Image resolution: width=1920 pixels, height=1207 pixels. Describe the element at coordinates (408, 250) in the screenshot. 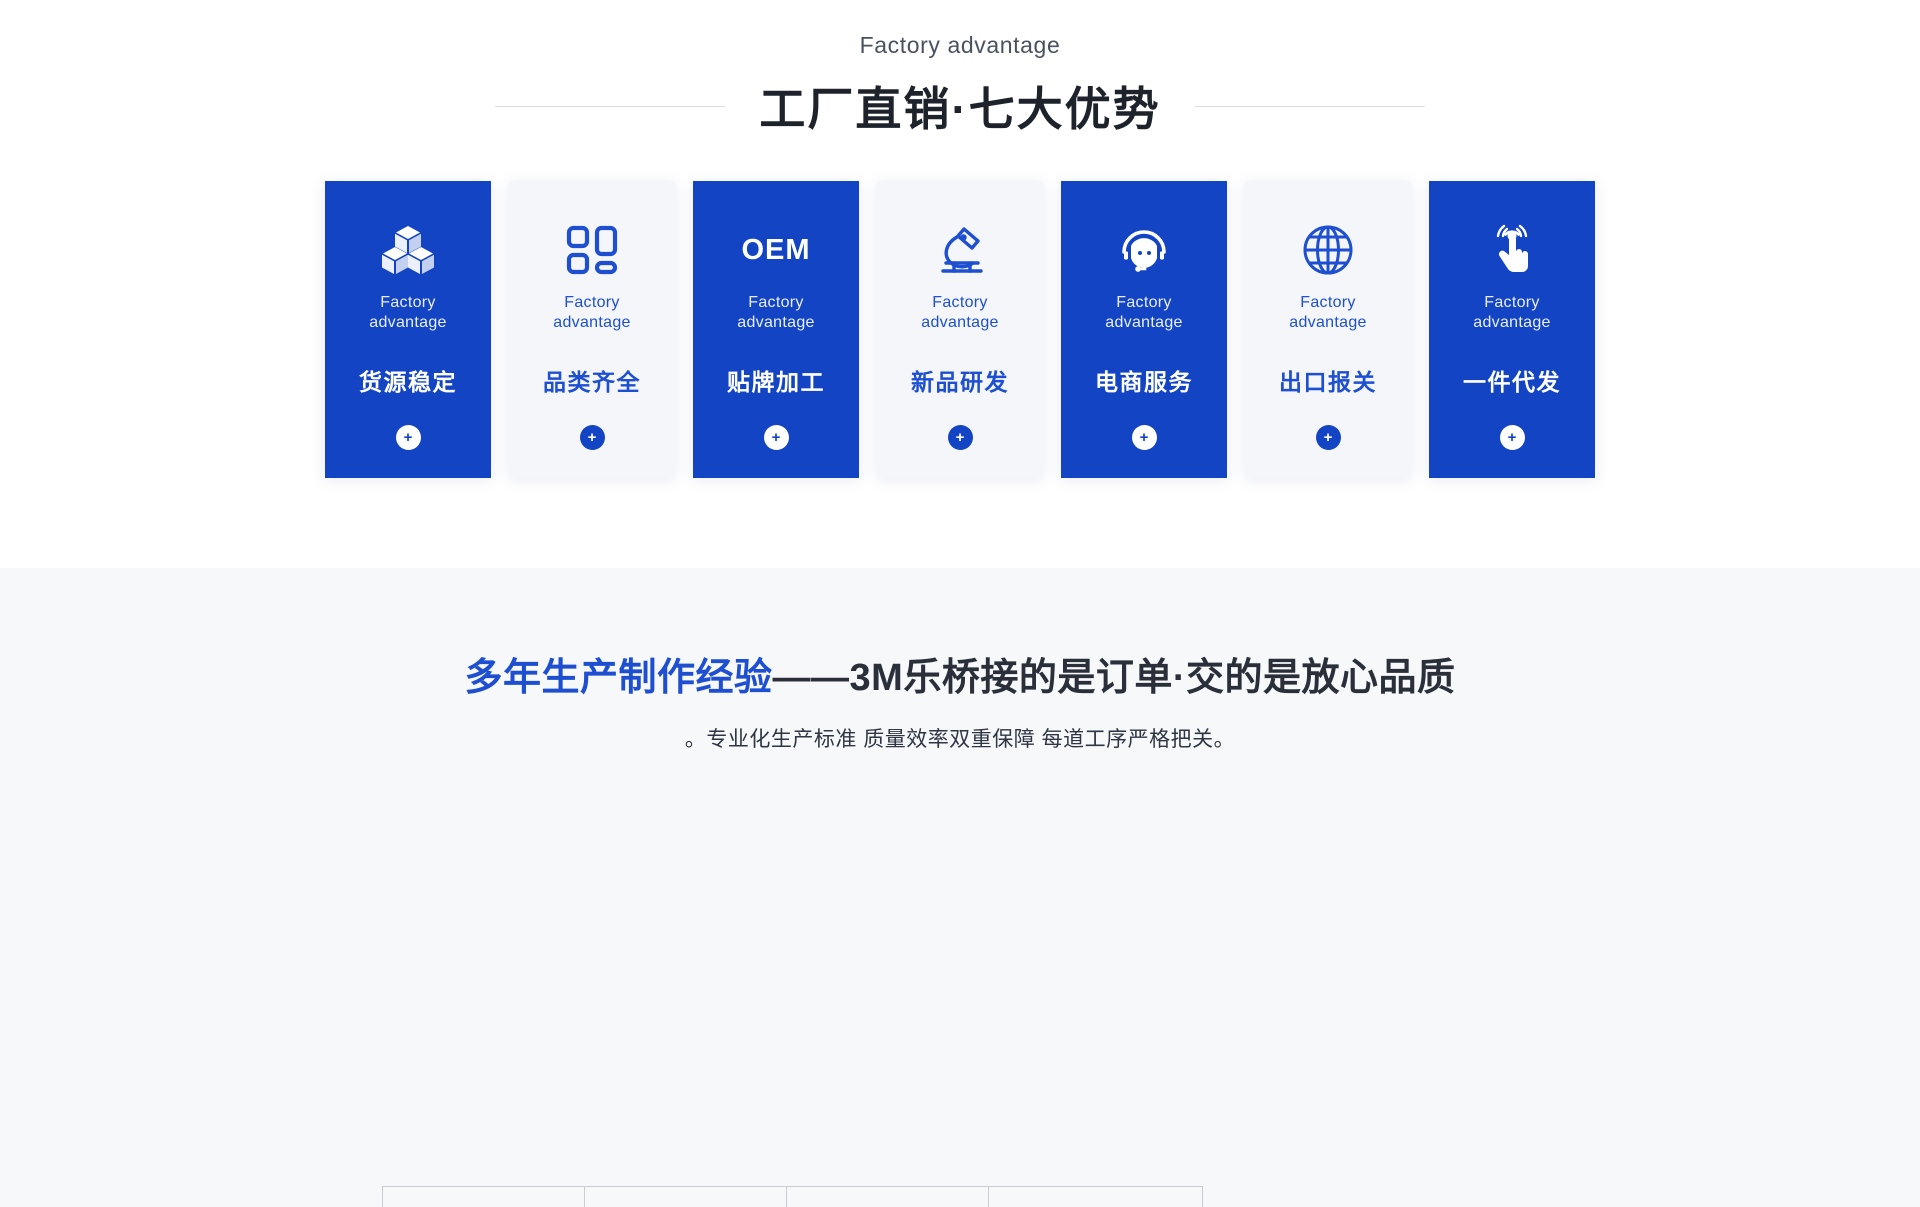

I see `boxes-icon` at that location.